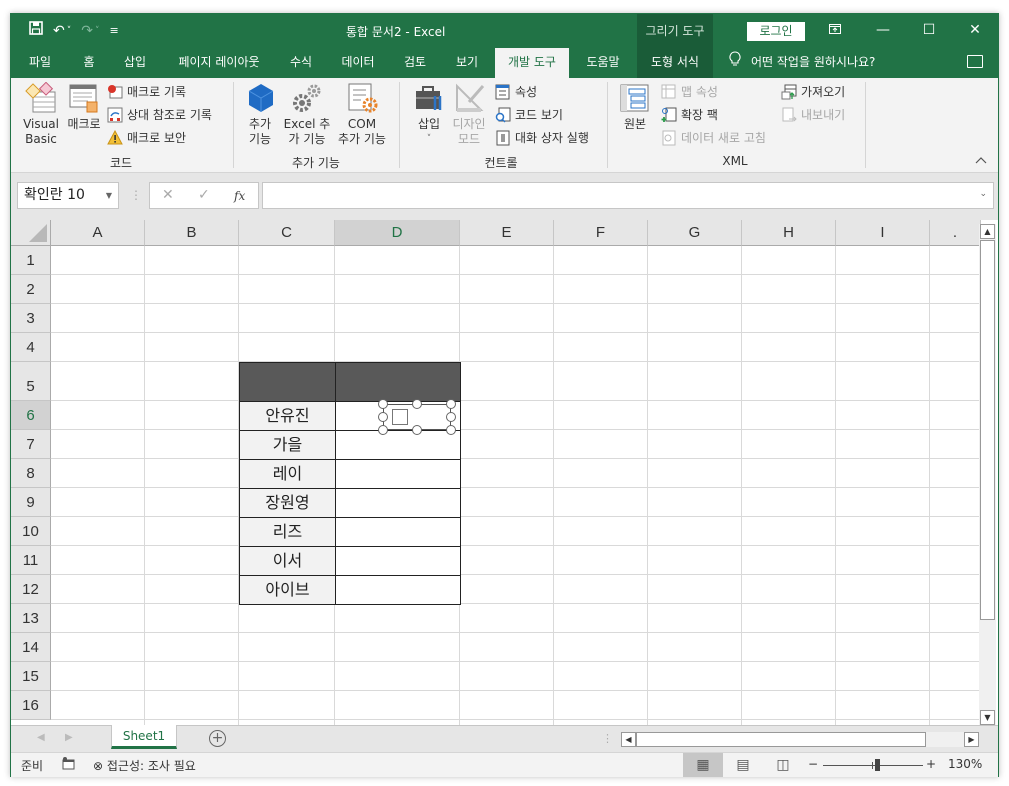 This screenshot has height=786, width=1009. I want to click on comments-icon, so click(975, 61).